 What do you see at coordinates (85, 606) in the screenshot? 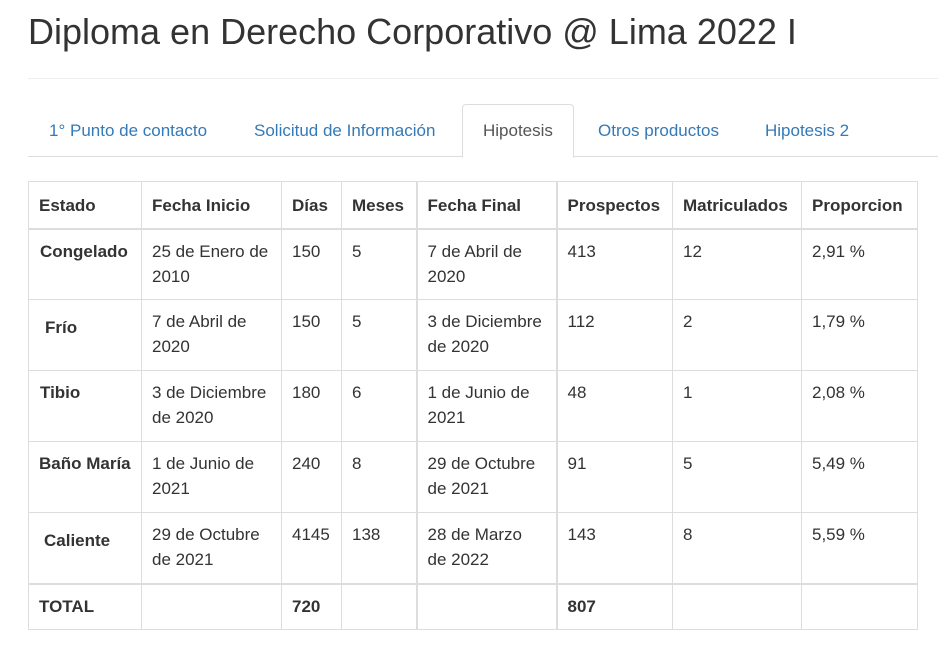
I see `cell-total-label: TOTAL` at bounding box center [85, 606].